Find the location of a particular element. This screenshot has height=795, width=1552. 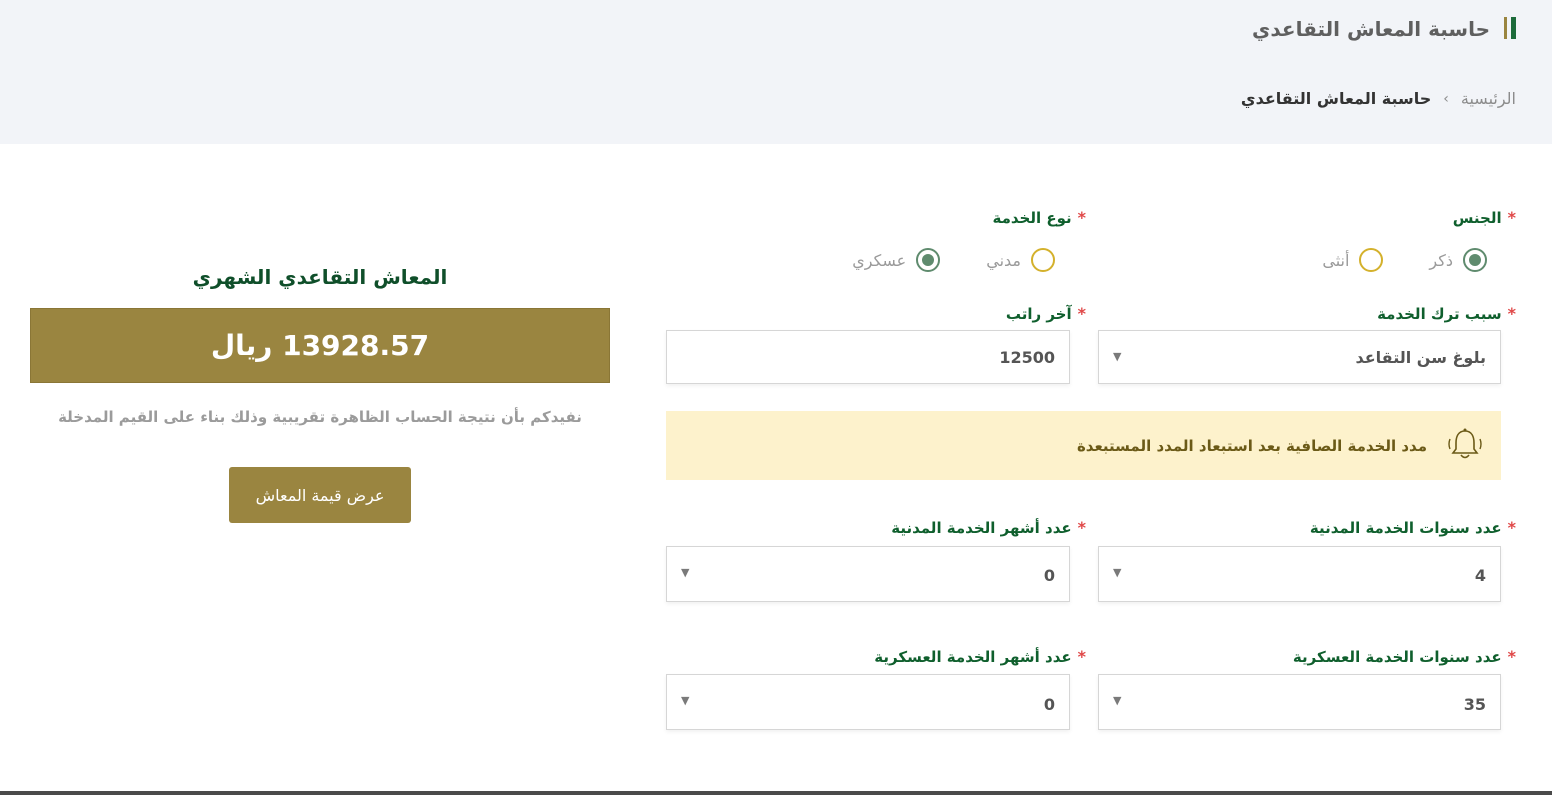

last-salary-field is located at coordinates (868, 357).